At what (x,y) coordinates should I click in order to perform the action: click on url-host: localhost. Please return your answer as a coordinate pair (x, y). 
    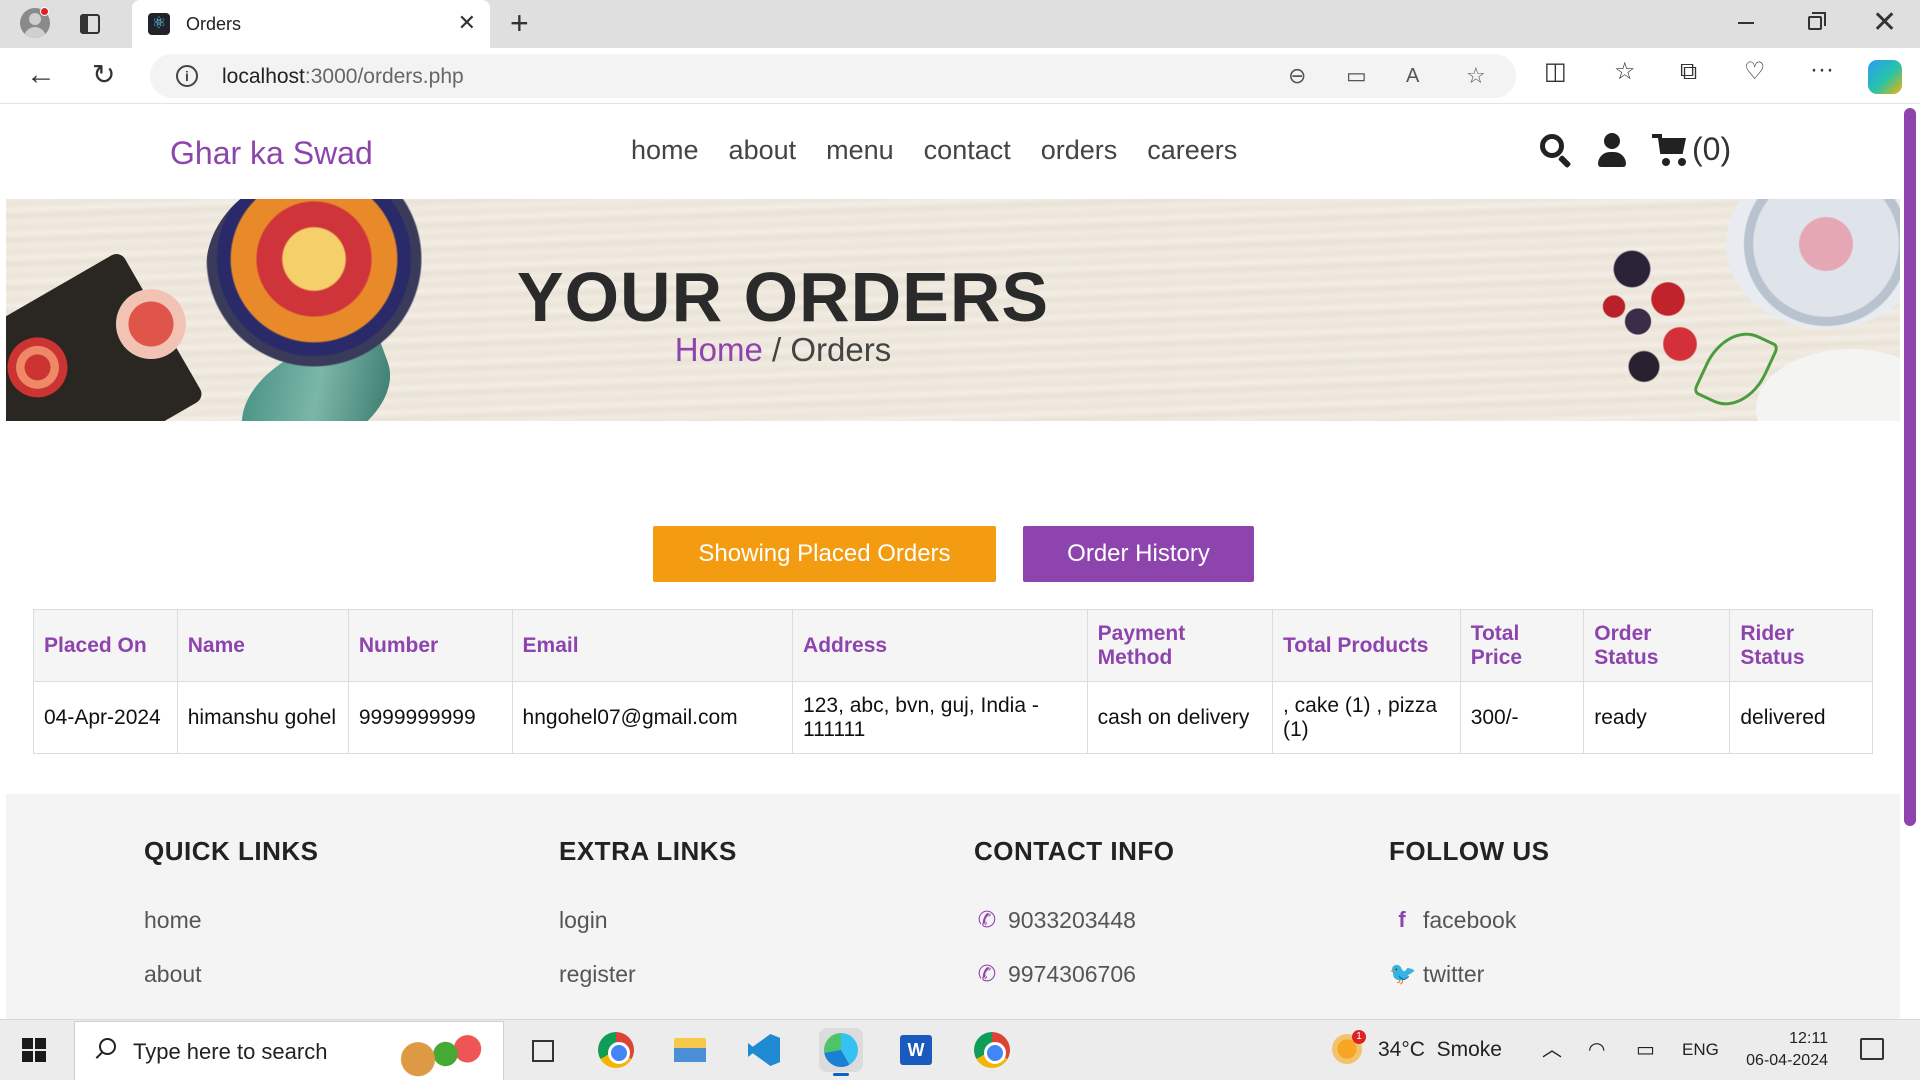
    Looking at the image, I should click on (263, 76).